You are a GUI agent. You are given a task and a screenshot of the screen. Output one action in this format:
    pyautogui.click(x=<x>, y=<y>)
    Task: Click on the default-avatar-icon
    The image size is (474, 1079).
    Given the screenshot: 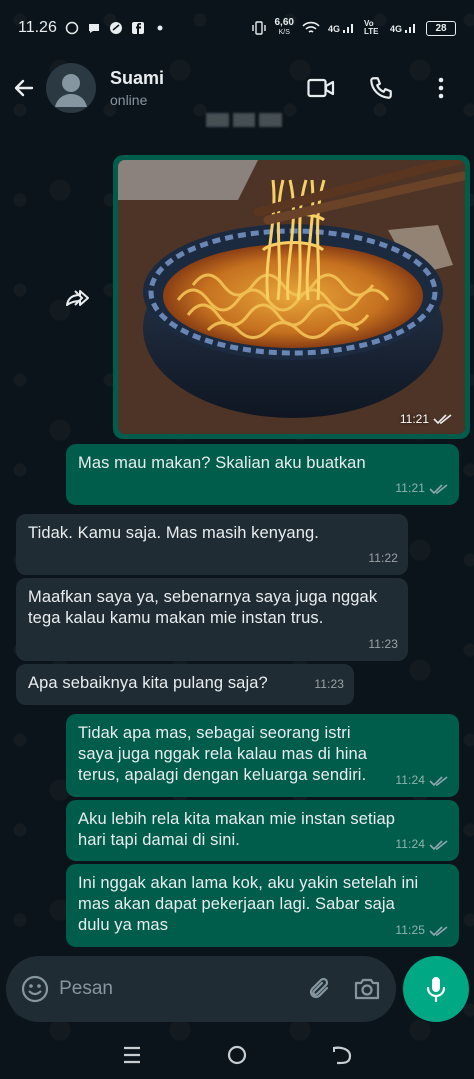 What is the action you would take?
    pyautogui.click(x=71, y=90)
    